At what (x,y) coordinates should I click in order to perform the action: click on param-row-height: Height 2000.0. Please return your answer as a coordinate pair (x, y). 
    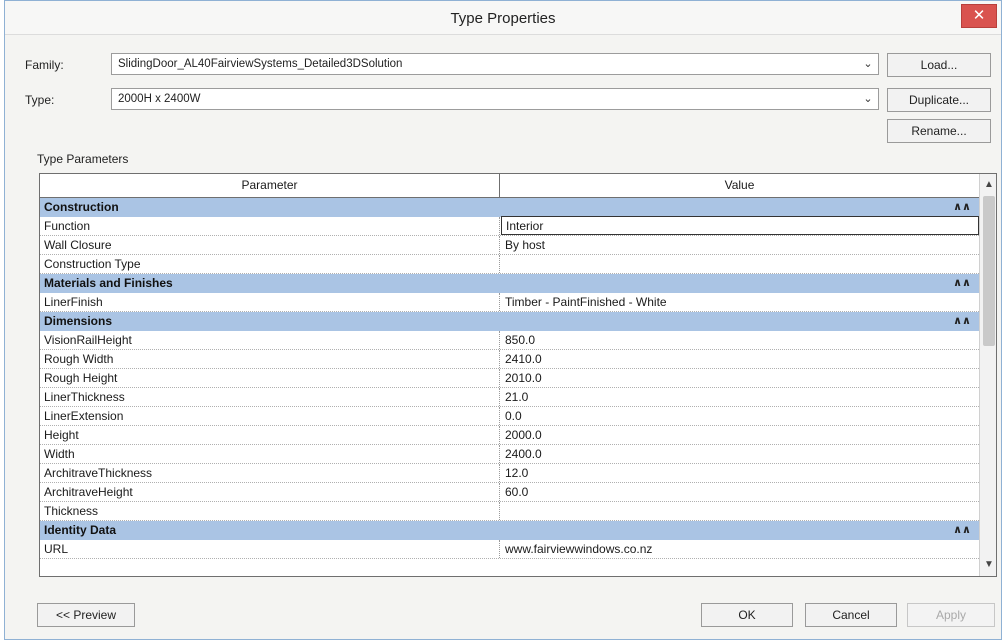
    Looking at the image, I should click on (509, 435).